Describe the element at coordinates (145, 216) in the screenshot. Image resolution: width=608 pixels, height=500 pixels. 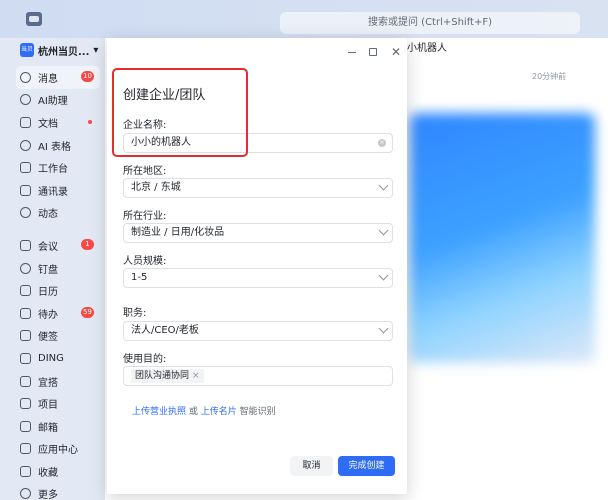
I see `industry-label: 所在行业:` at that location.